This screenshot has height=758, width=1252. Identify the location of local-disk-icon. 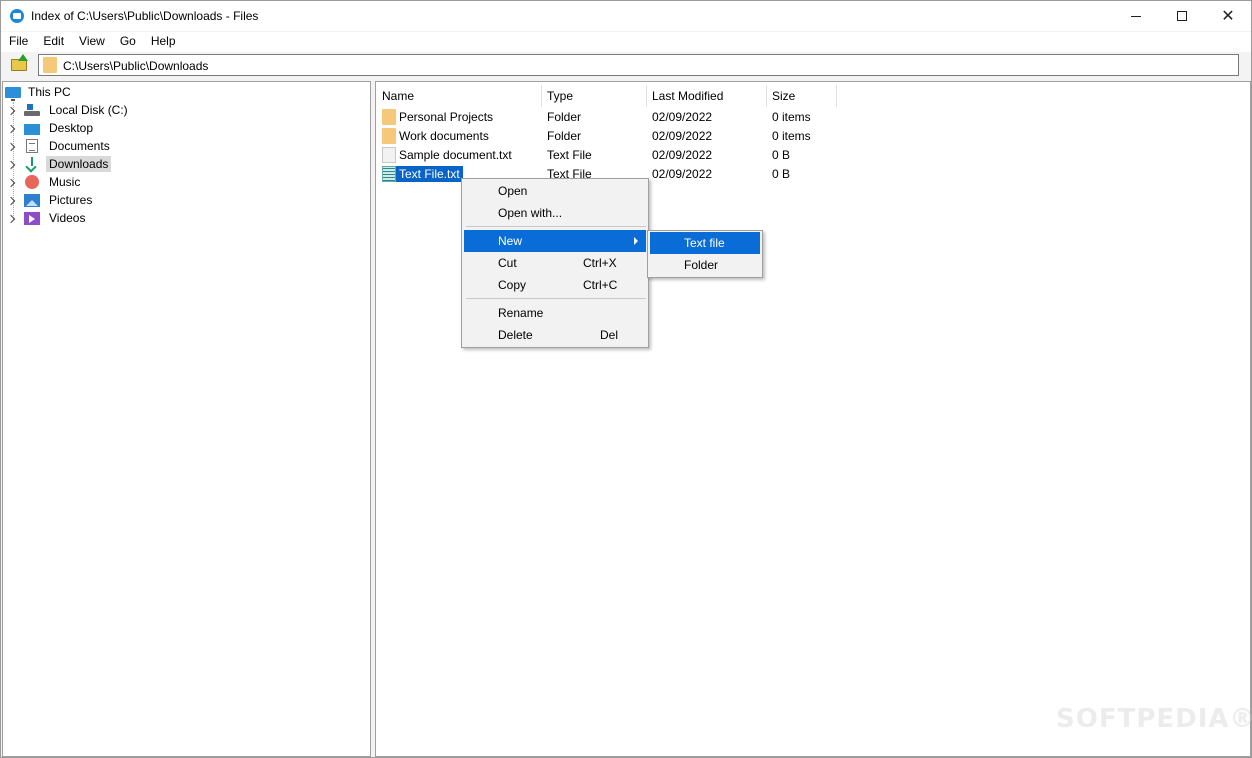
(32, 110).